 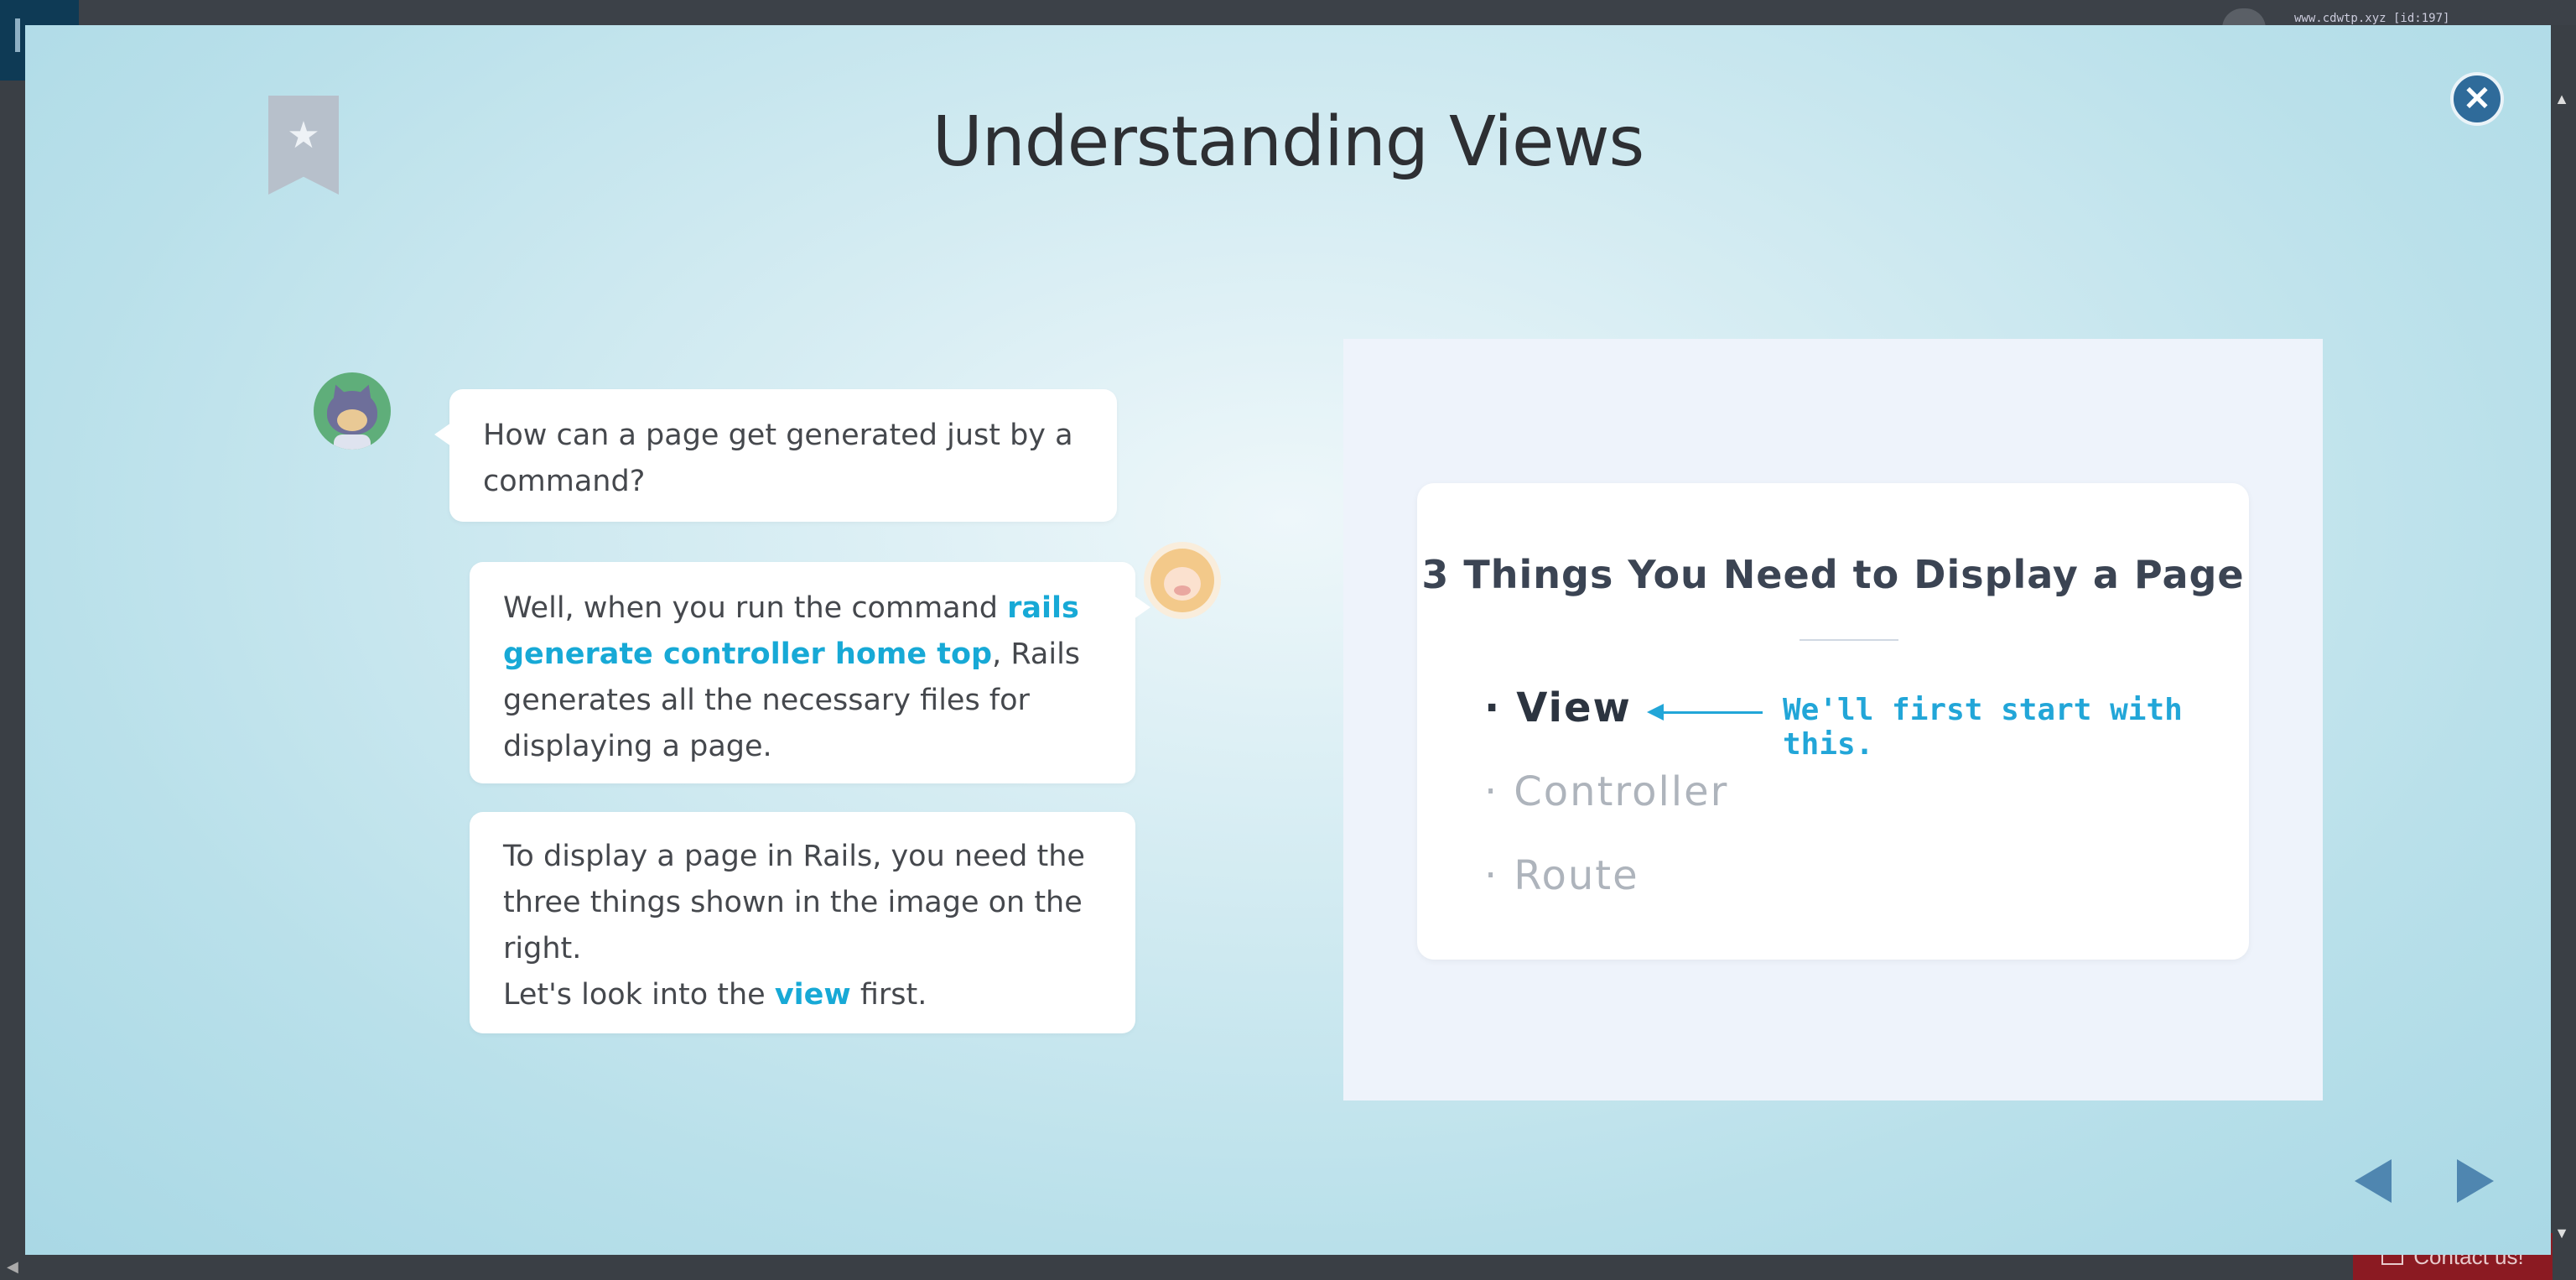 I want to click on answer-2-line-2-suffix: first., so click(x=888, y=995).